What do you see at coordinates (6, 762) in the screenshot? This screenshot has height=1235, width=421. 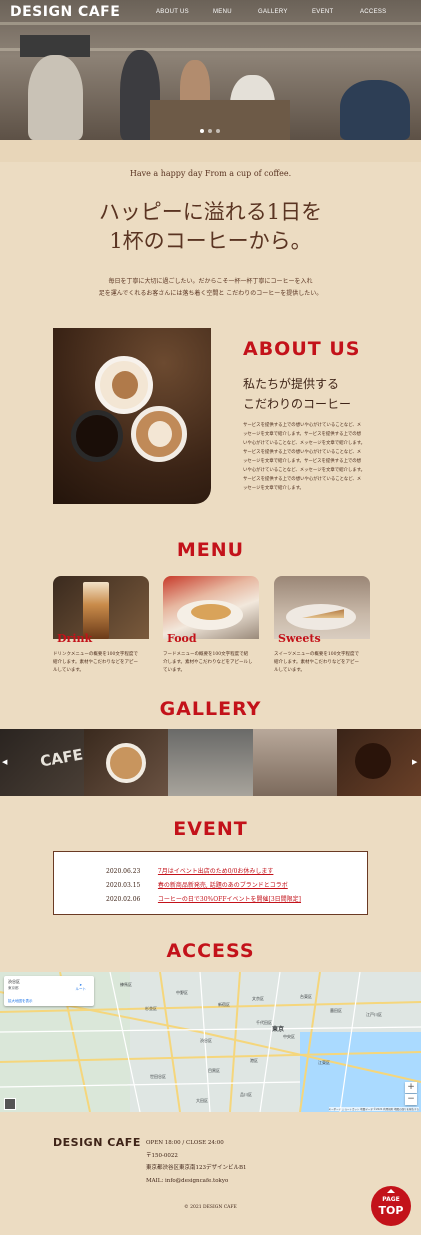 I see `gallery-prev-icon: ◀` at bounding box center [6, 762].